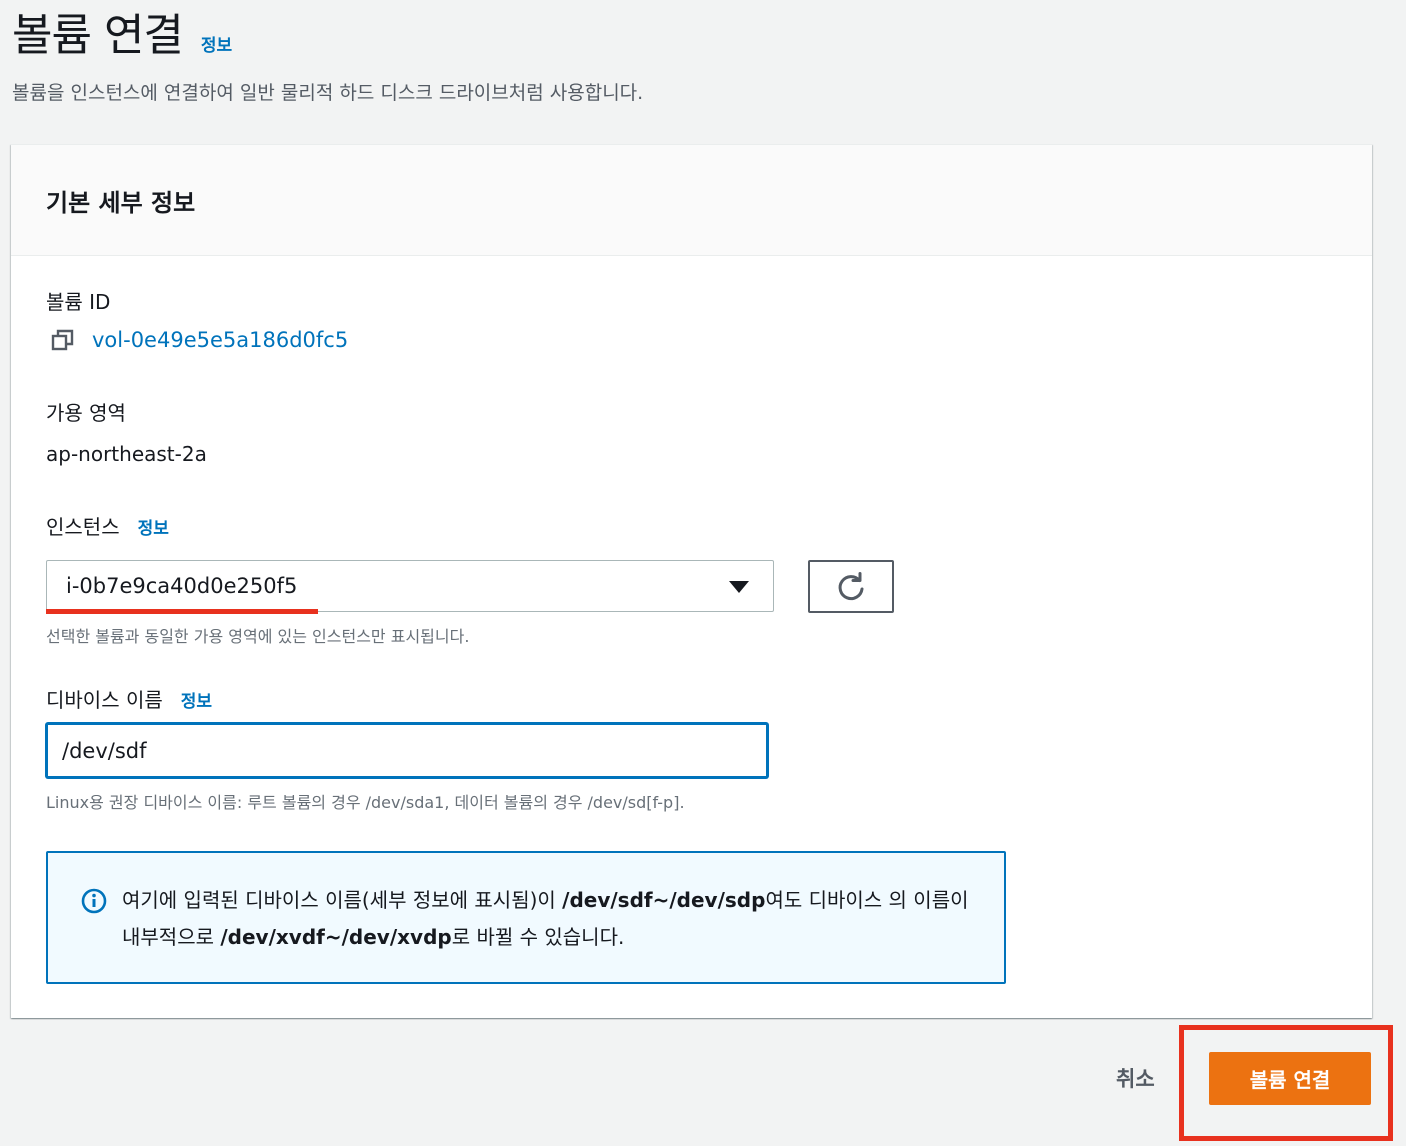  What do you see at coordinates (216, 43) in the screenshot?
I see `title-info-link: 정보` at bounding box center [216, 43].